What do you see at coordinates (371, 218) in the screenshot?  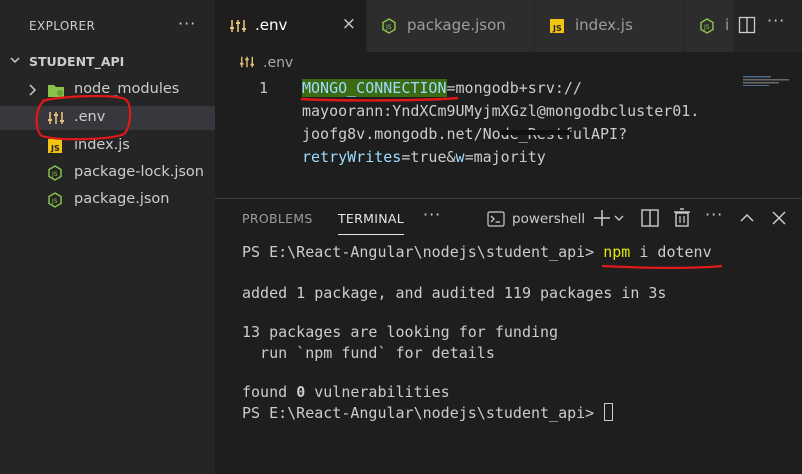 I see `tab-terminal: TERMINAL` at bounding box center [371, 218].